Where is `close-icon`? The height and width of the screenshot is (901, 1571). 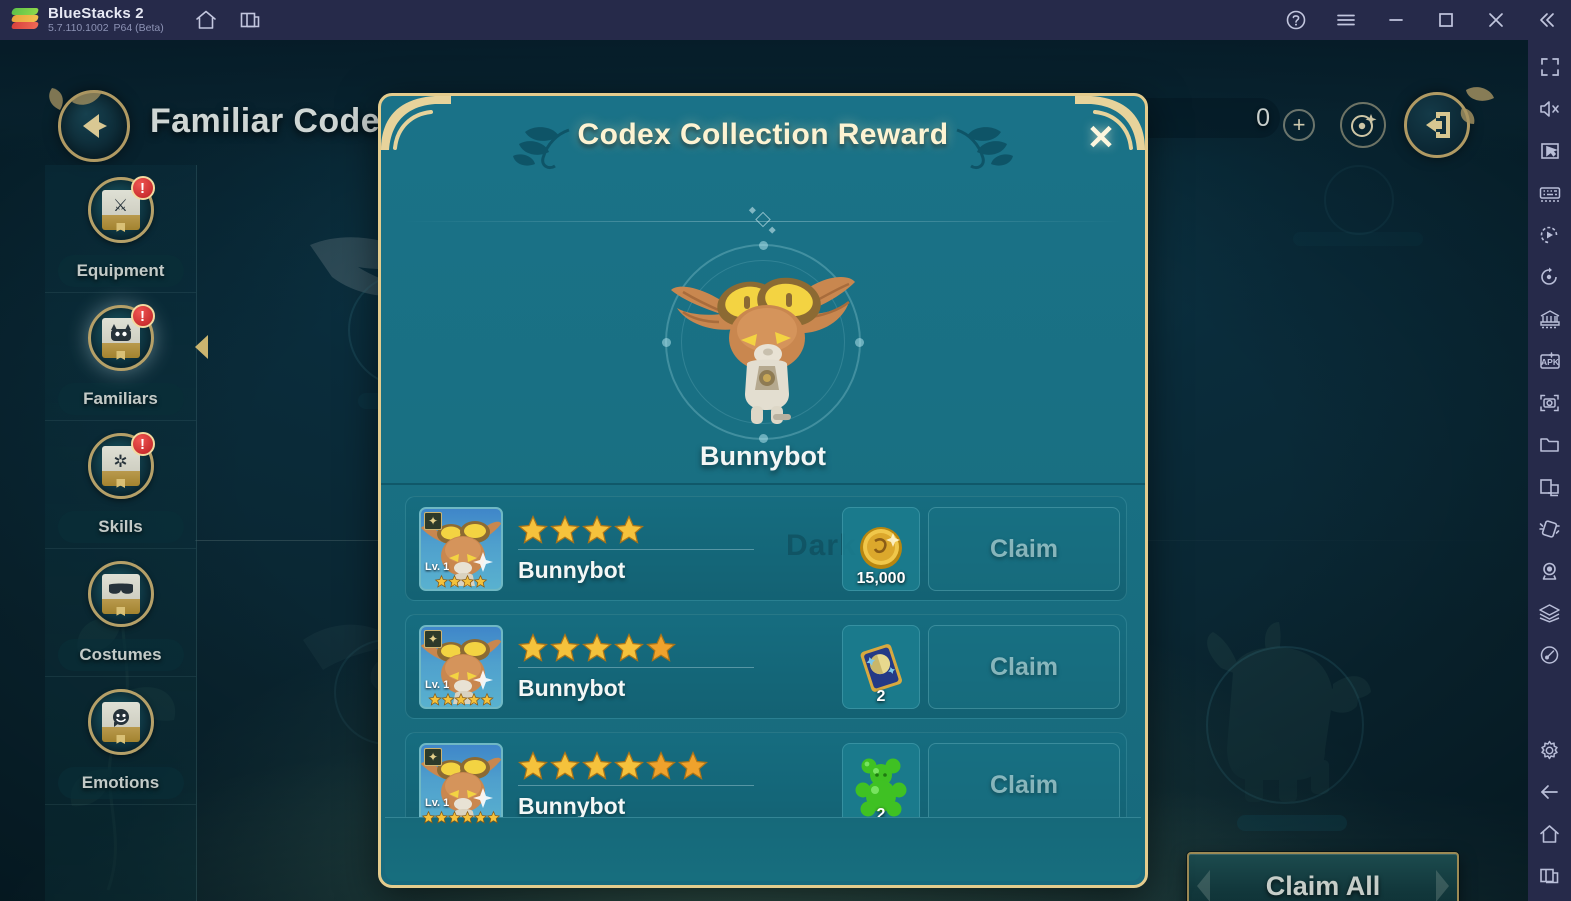
close-icon is located at coordinates (1496, 20).